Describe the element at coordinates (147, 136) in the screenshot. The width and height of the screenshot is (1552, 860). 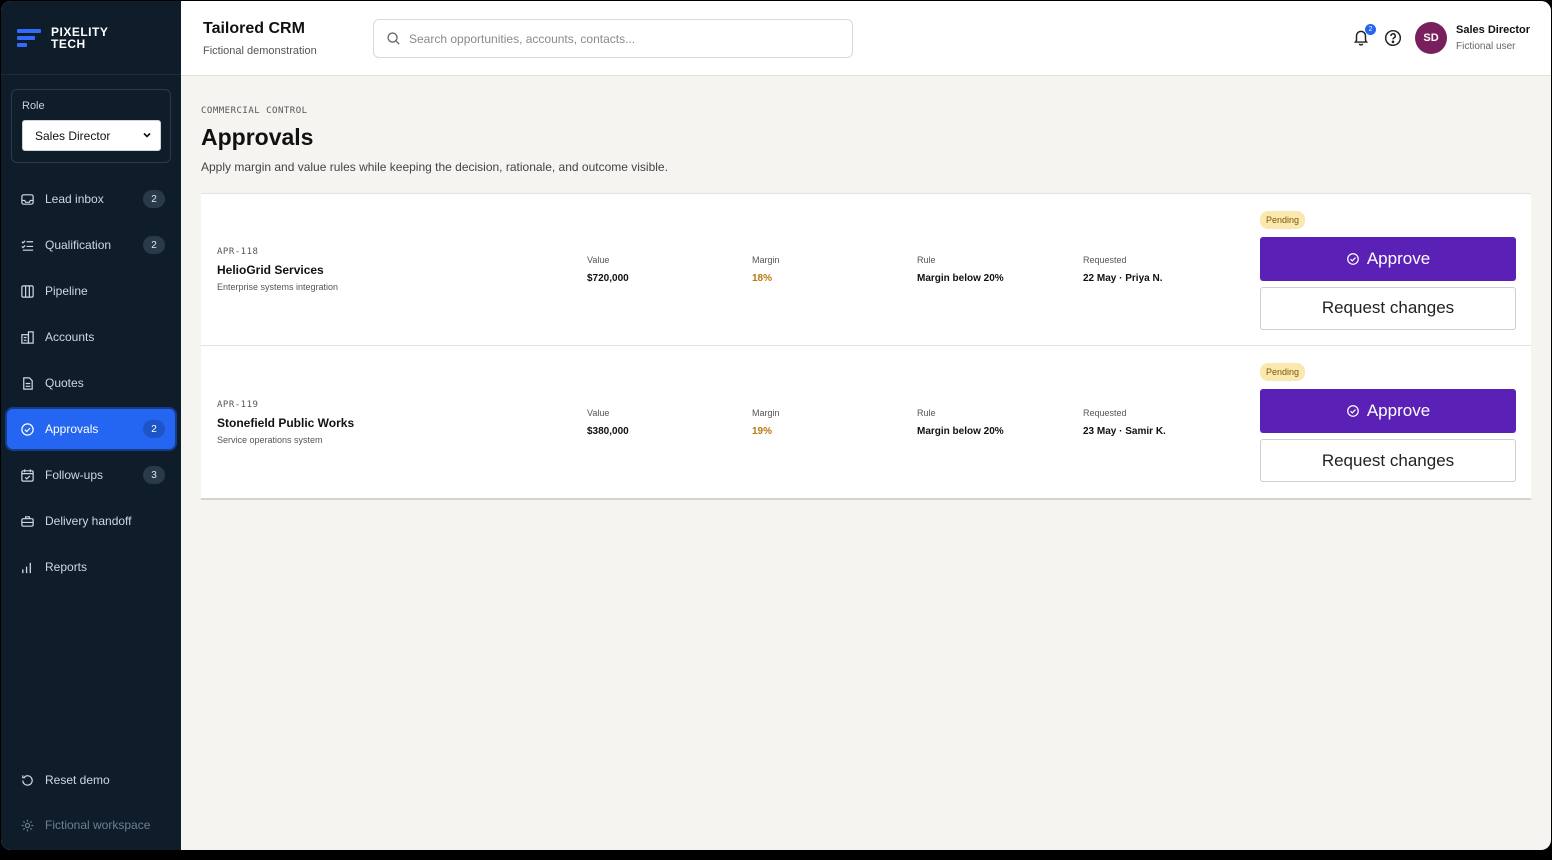
I see `chevron-down-icon` at that location.